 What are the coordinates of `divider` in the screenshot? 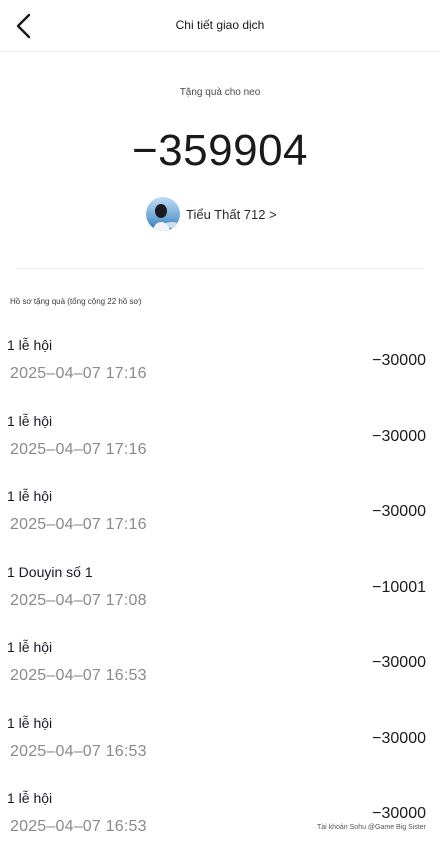 It's located at (220, 268).